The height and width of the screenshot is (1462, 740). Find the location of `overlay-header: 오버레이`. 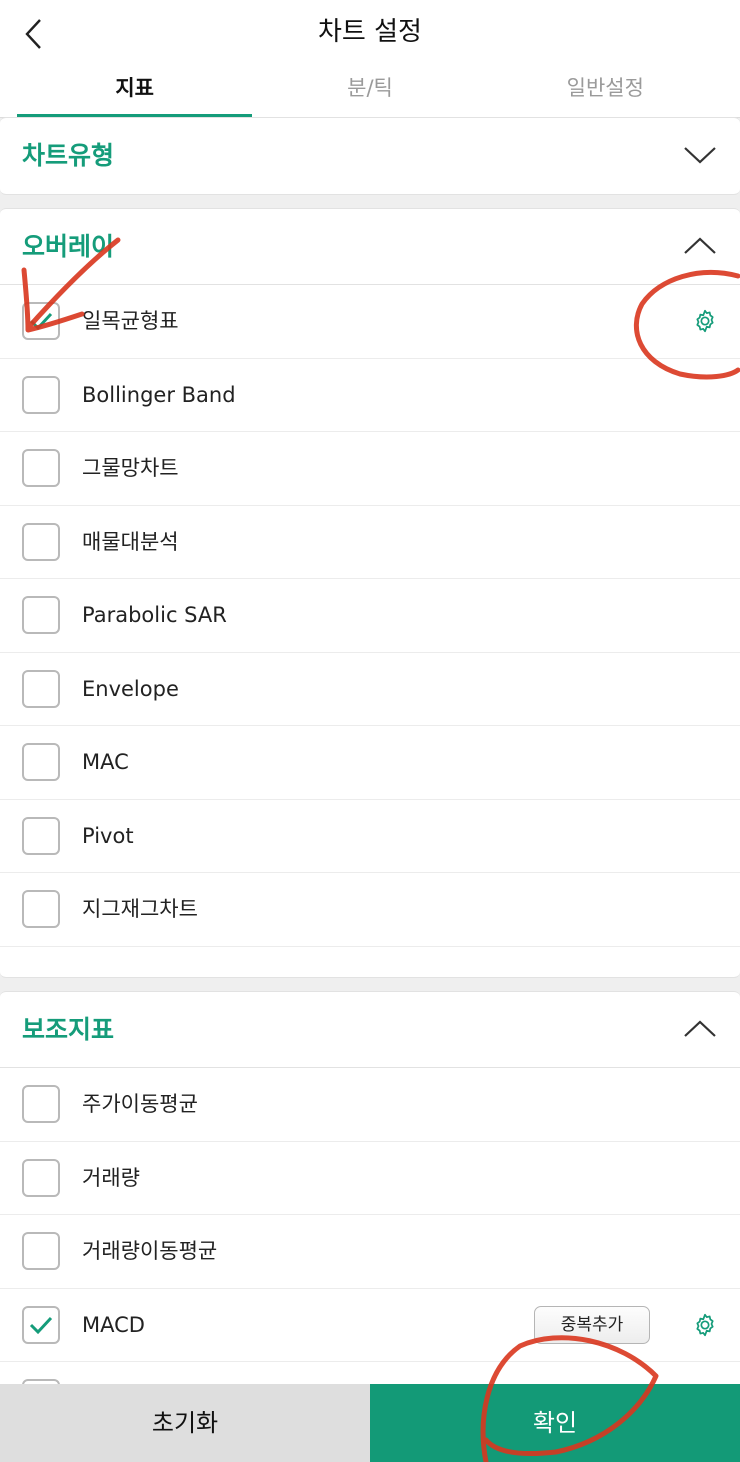

overlay-header: 오버레이 is located at coordinates (370, 247).